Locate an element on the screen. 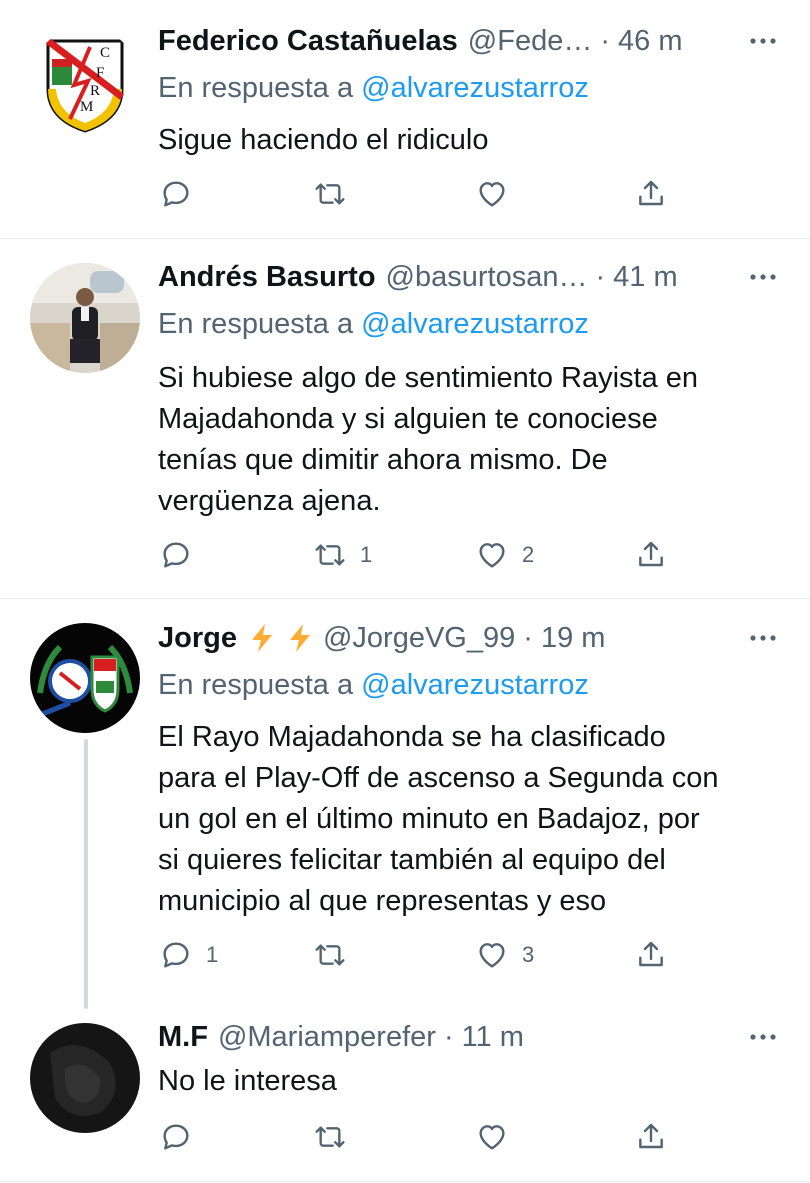  timestamp: 46 m is located at coordinates (650, 41).